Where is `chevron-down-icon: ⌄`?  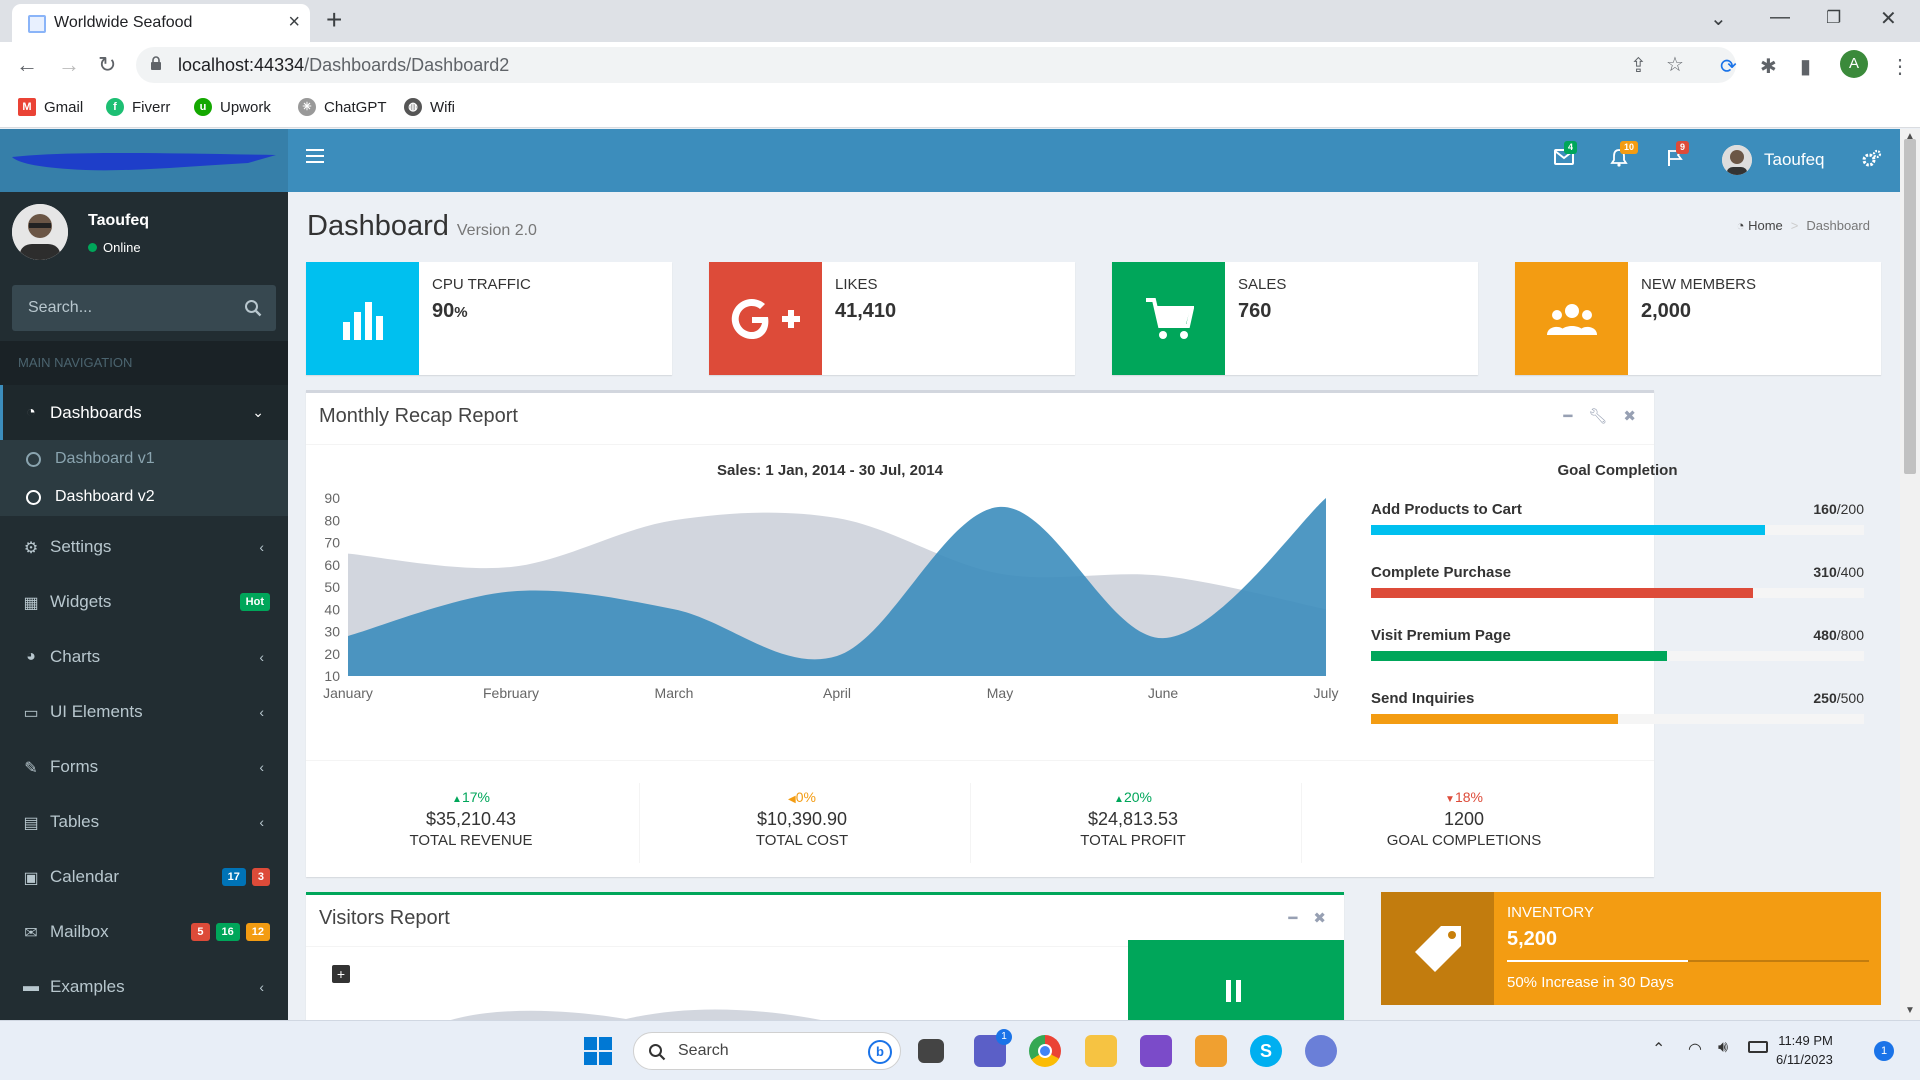
chevron-down-icon: ⌄ is located at coordinates (258, 412).